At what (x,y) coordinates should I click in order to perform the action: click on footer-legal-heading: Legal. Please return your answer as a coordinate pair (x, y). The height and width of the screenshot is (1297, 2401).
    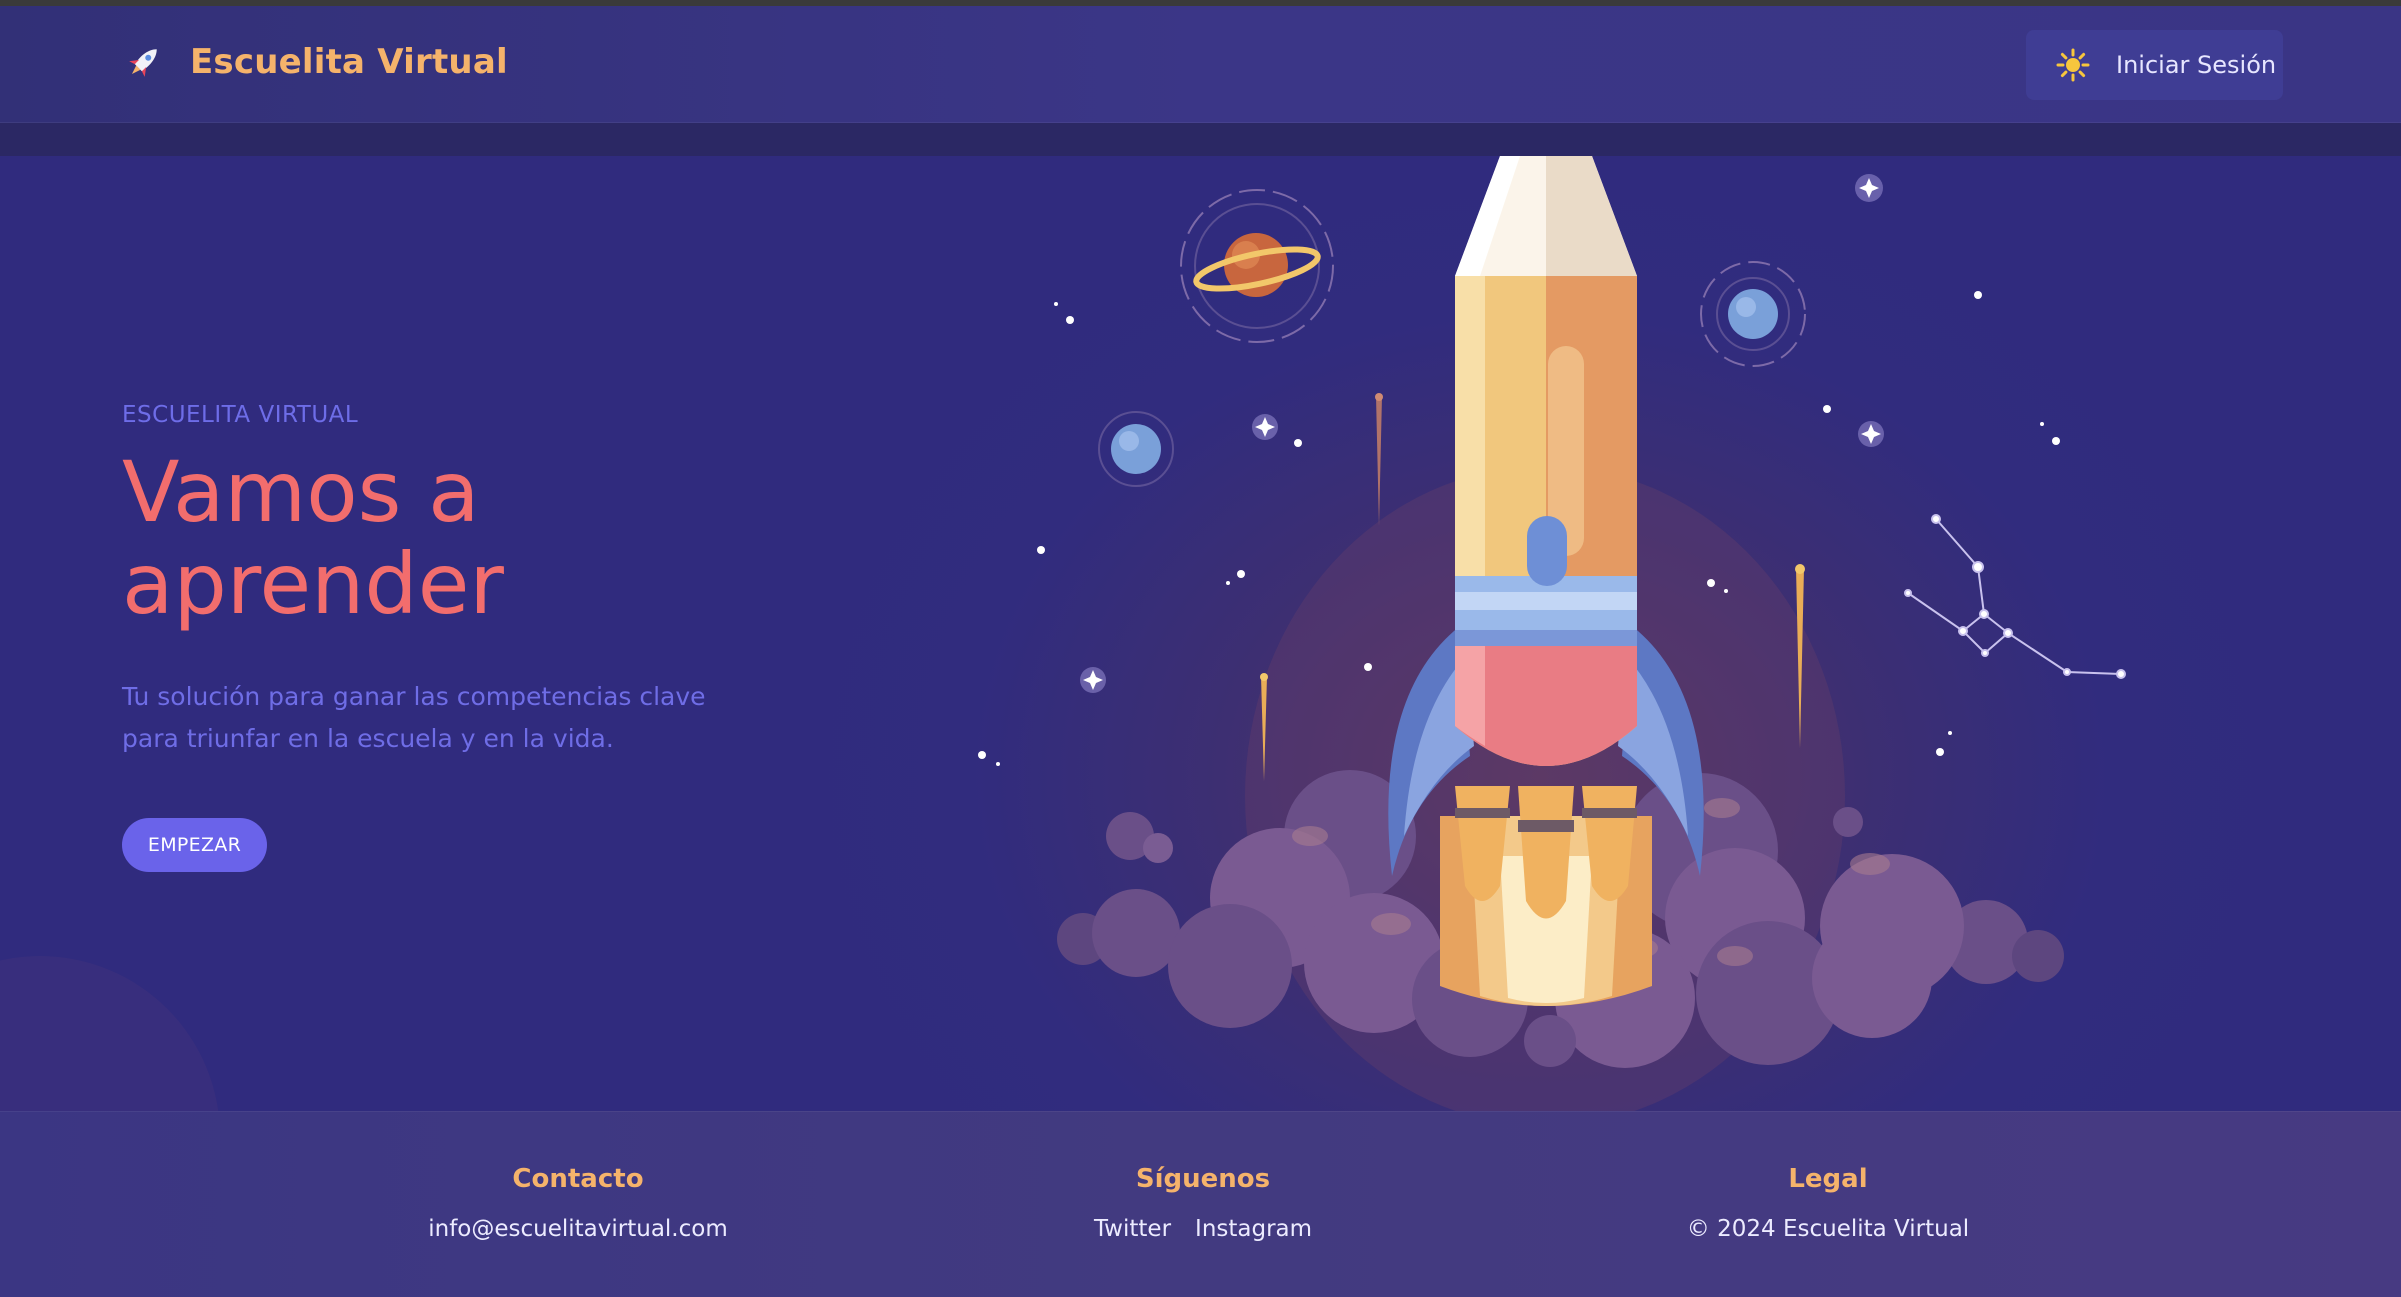
    Looking at the image, I should click on (1828, 1179).